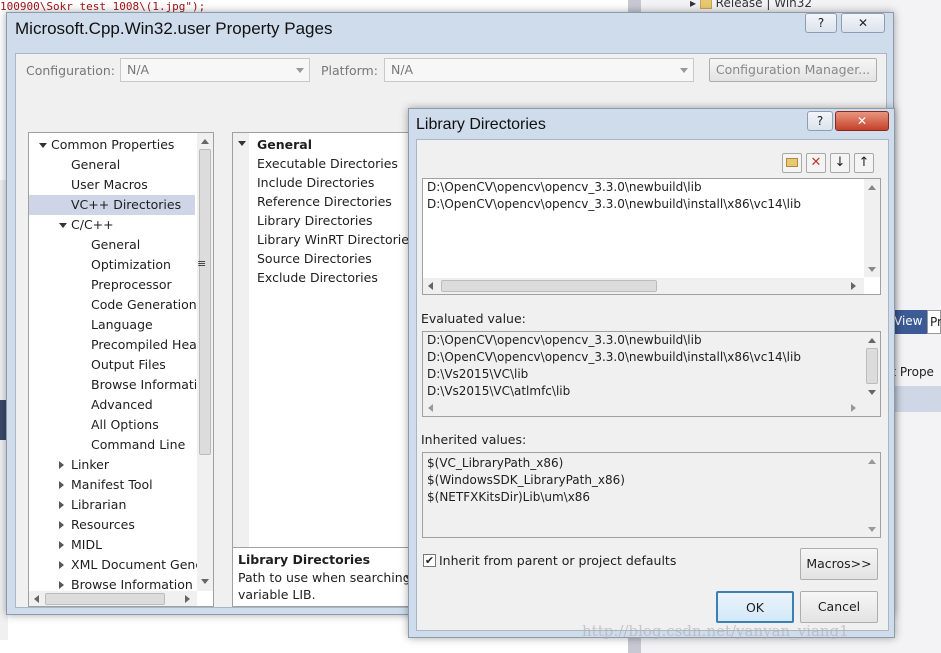 This screenshot has height=653, width=941. Describe the element at coordinates (324, 201) in the screenshot. I see `grid-property-row: Reference Directories` at that location.